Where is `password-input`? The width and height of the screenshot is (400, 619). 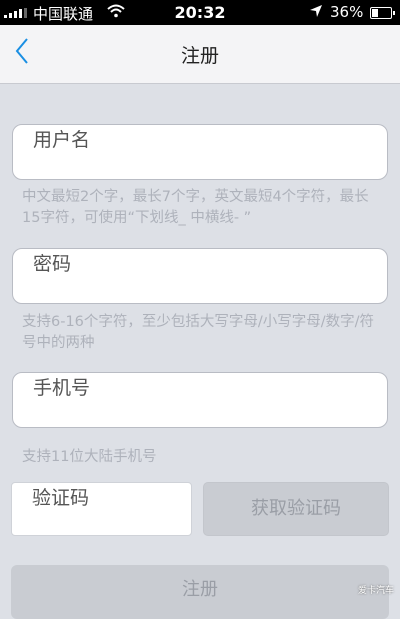
password-input is located at coordinates (200, 264).